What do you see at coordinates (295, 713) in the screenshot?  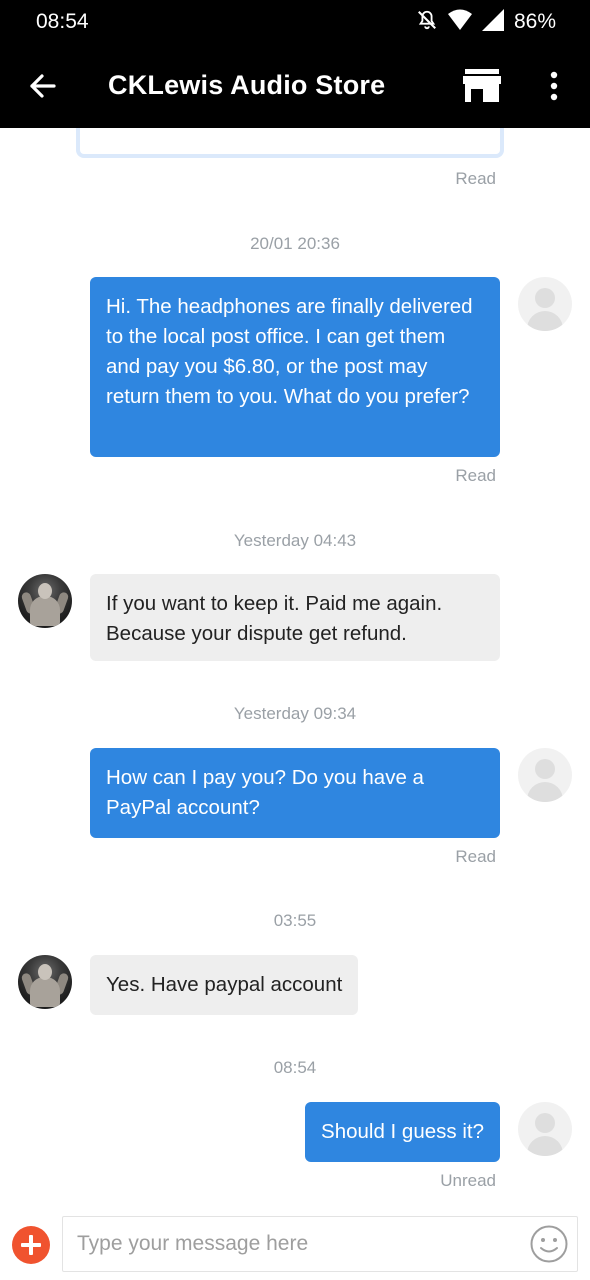 I see `message-timestamp: Yesterday 09:34` at bounding box center [295, 713].